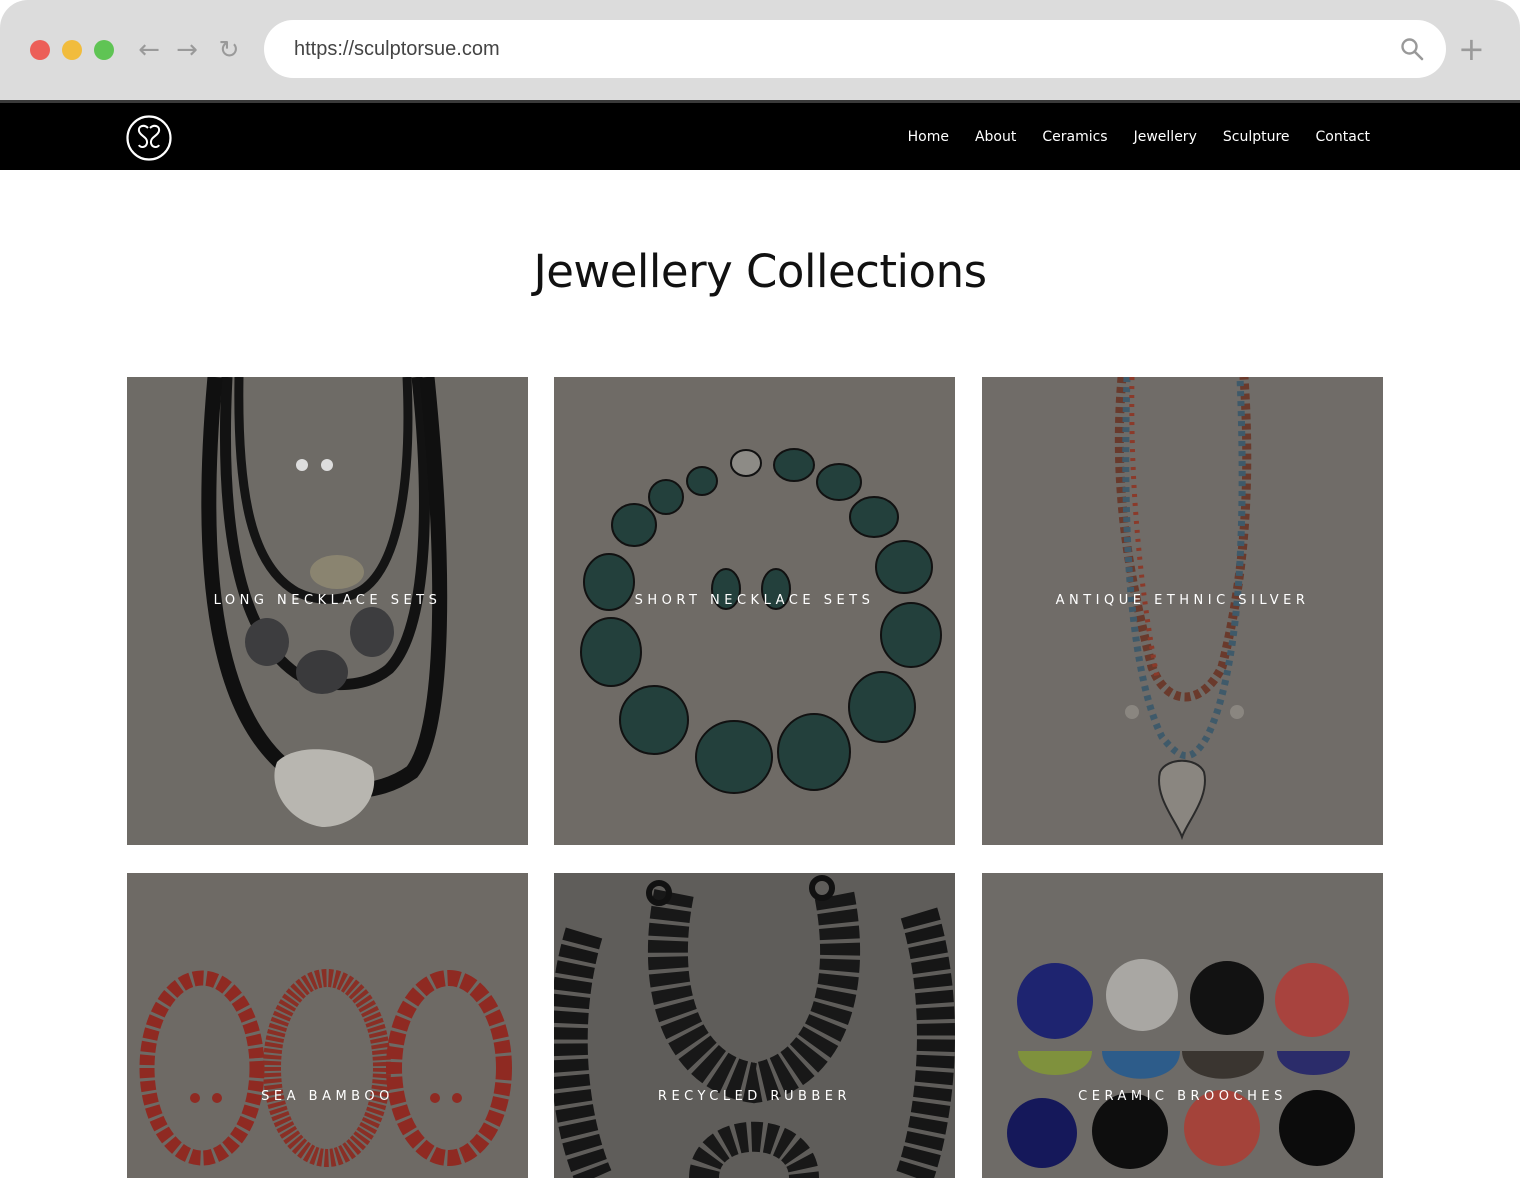  I want to click on collection-label: CERAMIC BROOCHES, so click(1182, 1096).